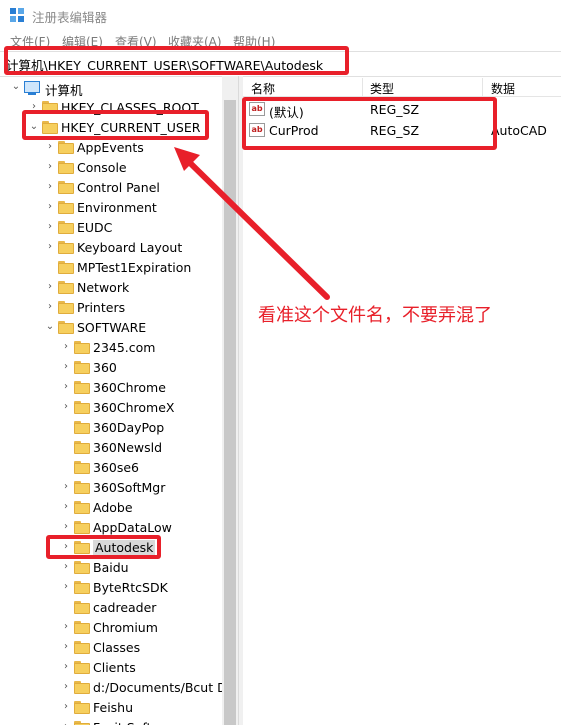  What do you see at coordinates (117, 647) in the screenshot?
I see `tree-label: Classes` at bounding box center [117, 647].